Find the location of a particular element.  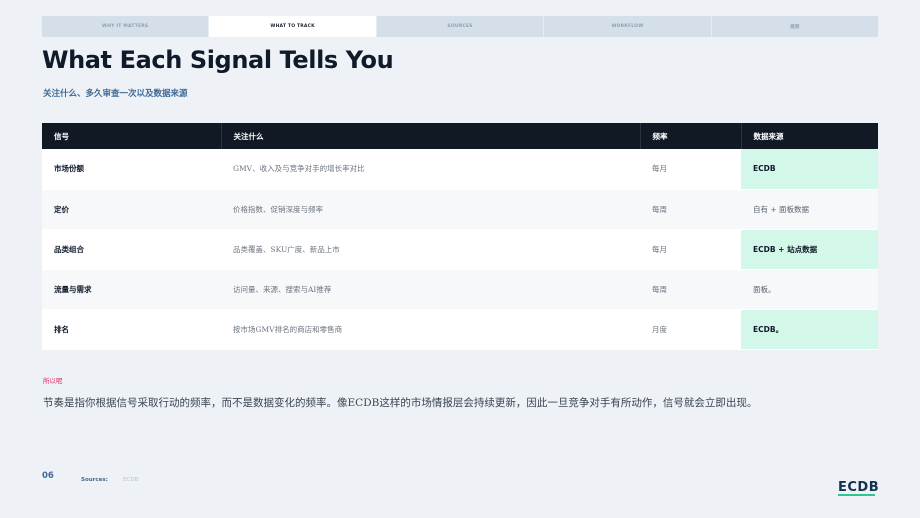

source-cell: 面板。 is located at coordinates (809, 289).